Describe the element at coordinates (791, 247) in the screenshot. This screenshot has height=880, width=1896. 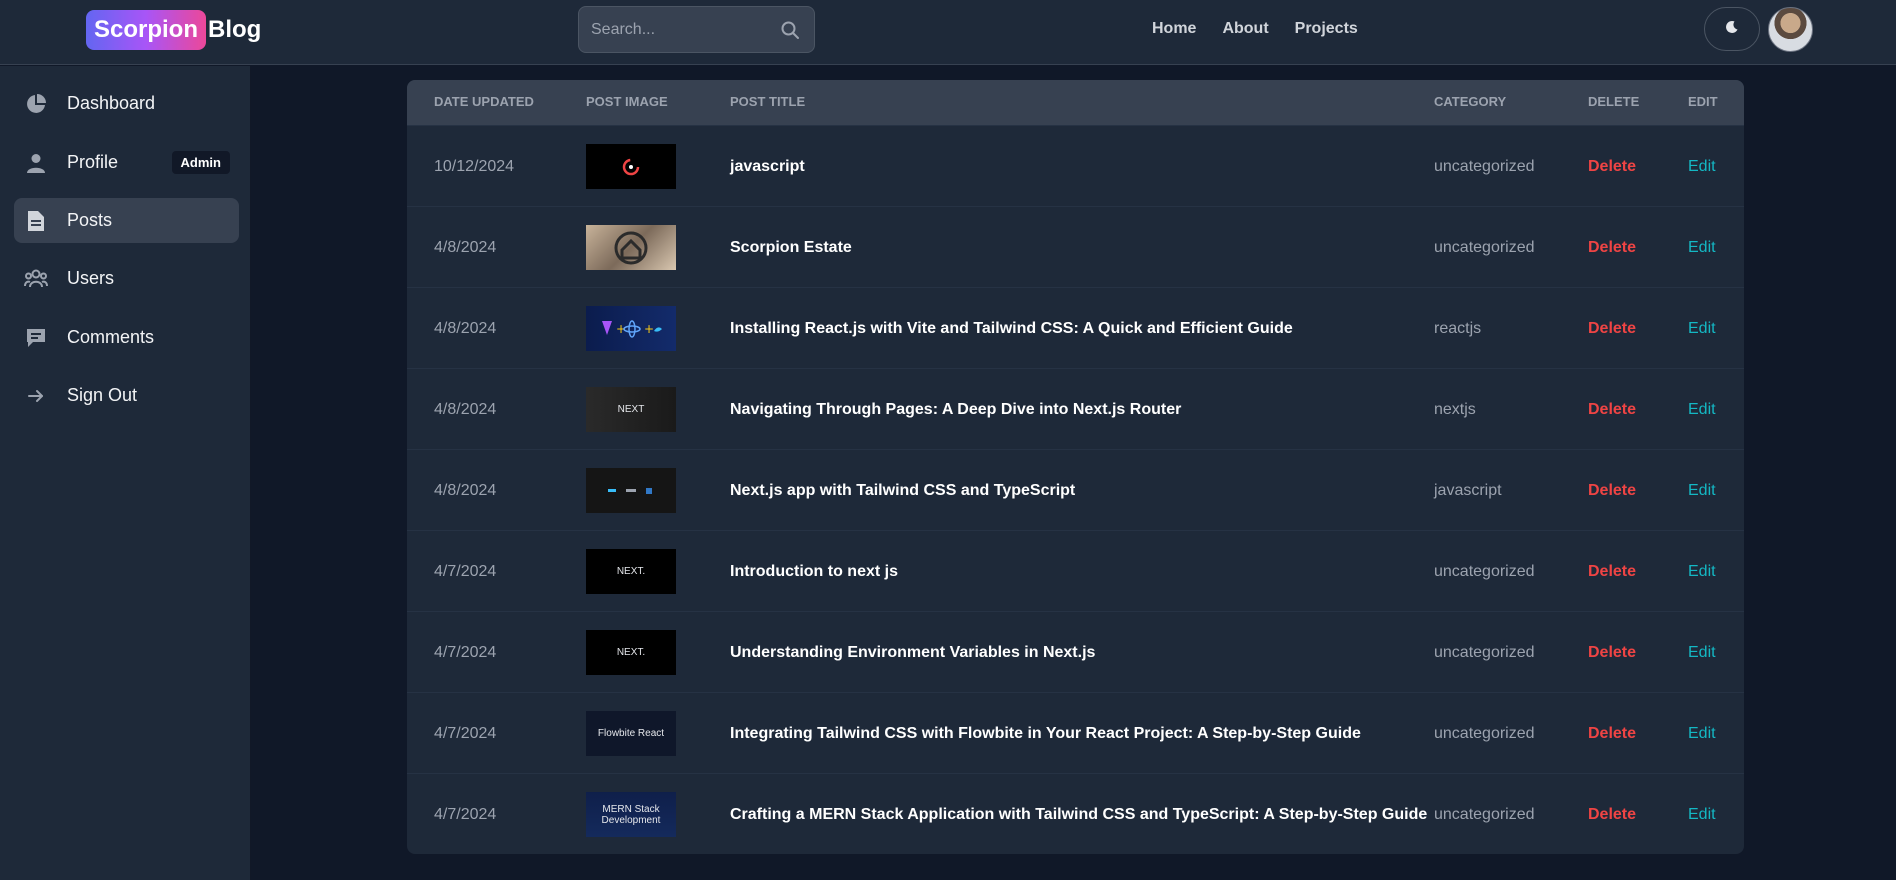
I see `post-title: Scorpion Estate` at that location.